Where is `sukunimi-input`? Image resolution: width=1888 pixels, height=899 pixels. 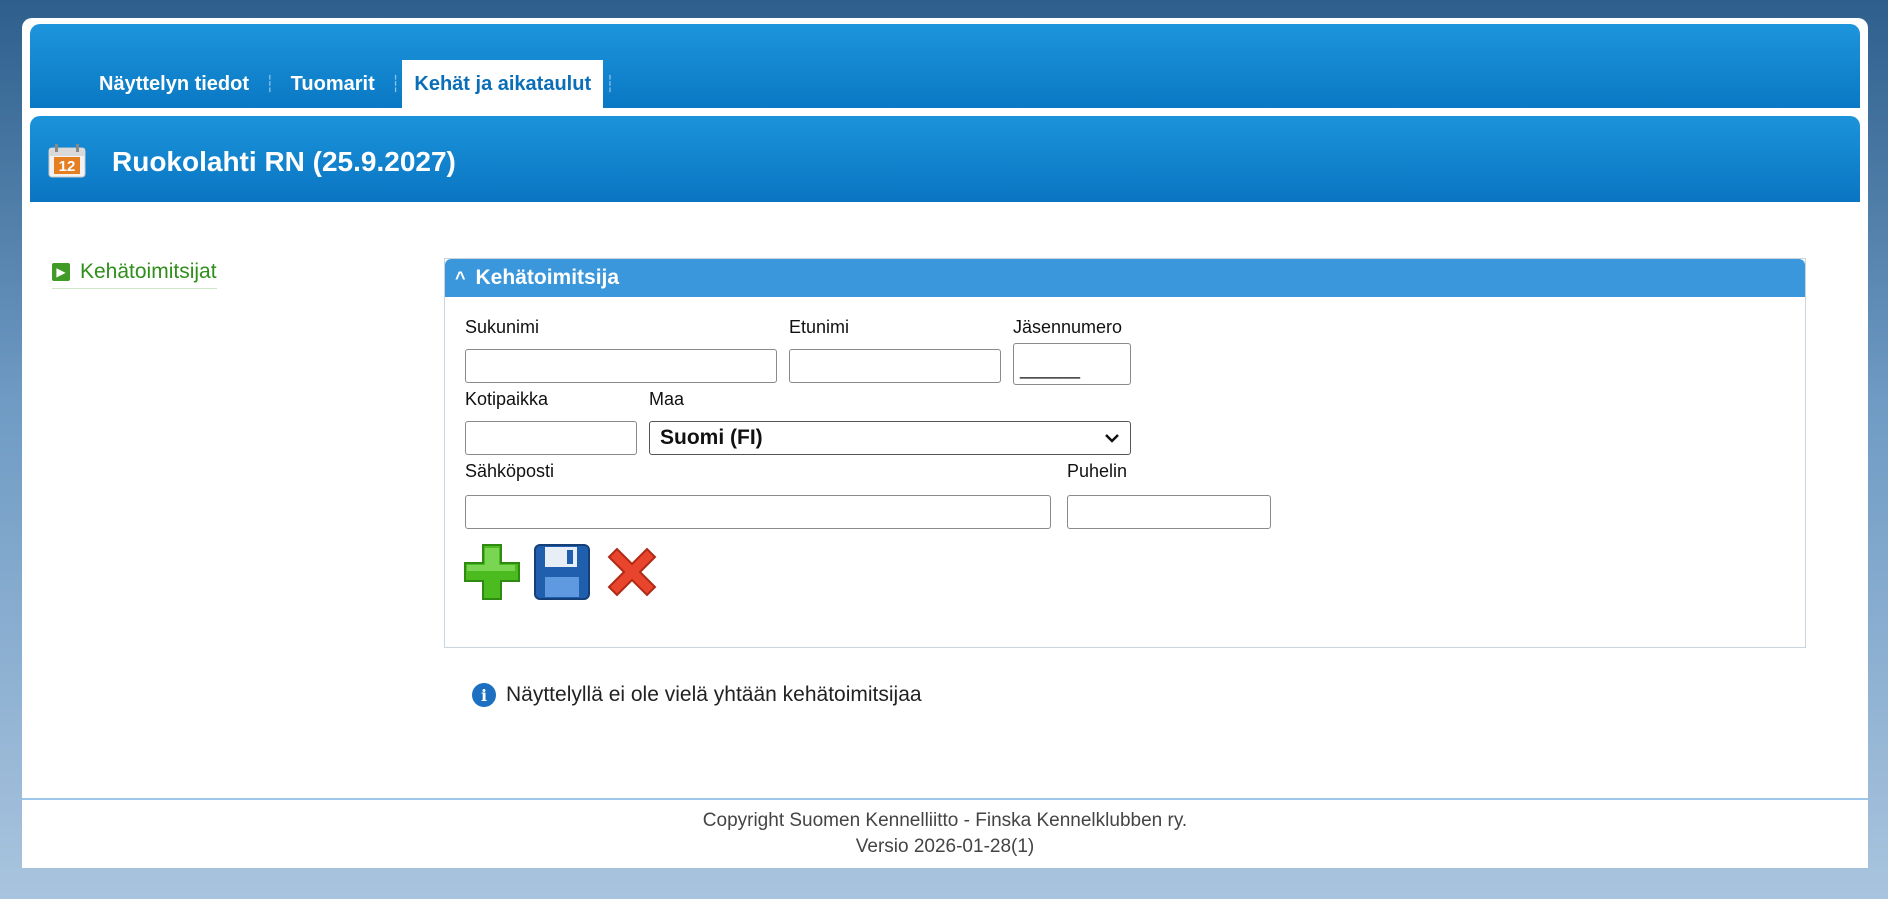 sukunimi-input is located at coordinates (621, 366).